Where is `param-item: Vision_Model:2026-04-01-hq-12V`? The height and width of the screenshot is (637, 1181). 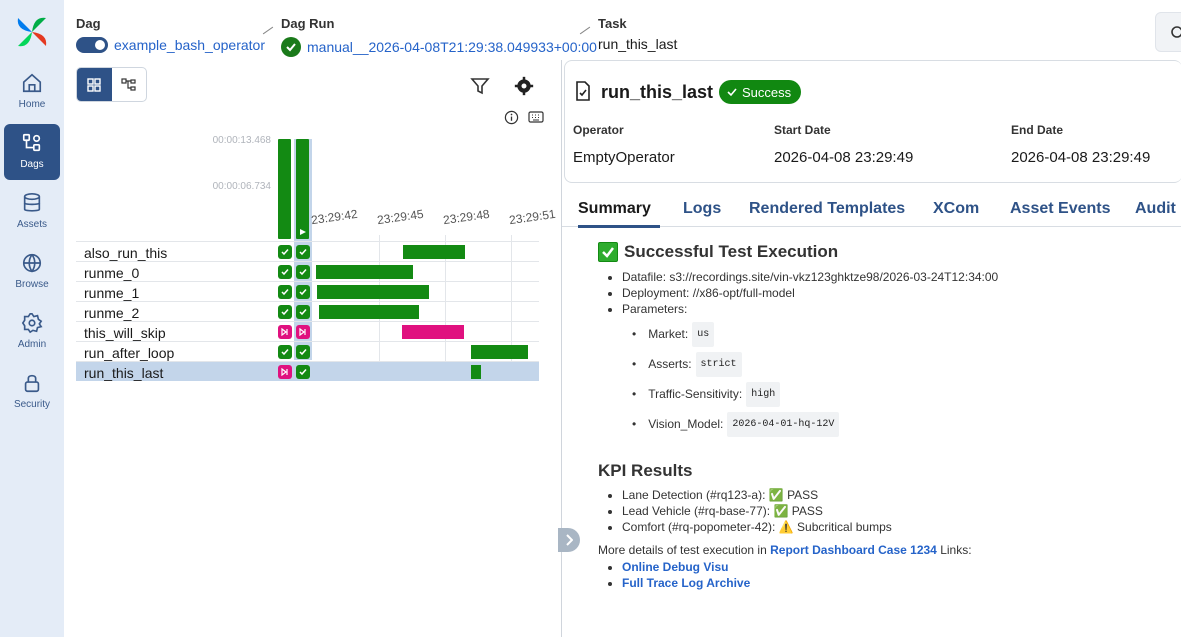 param-item: Vision_Model:2026-04-01-hq-12V is located at coordinates (913, 424).